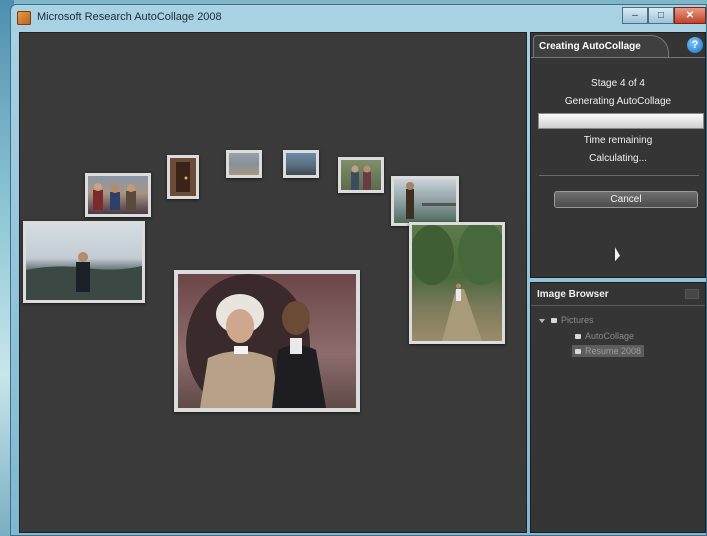 The width and height of the screenshot is (707, 536). What do you see at coordinates (618, 305) in the screenshot?
I see `image-browser-rule` at bounding box center [618, 305].